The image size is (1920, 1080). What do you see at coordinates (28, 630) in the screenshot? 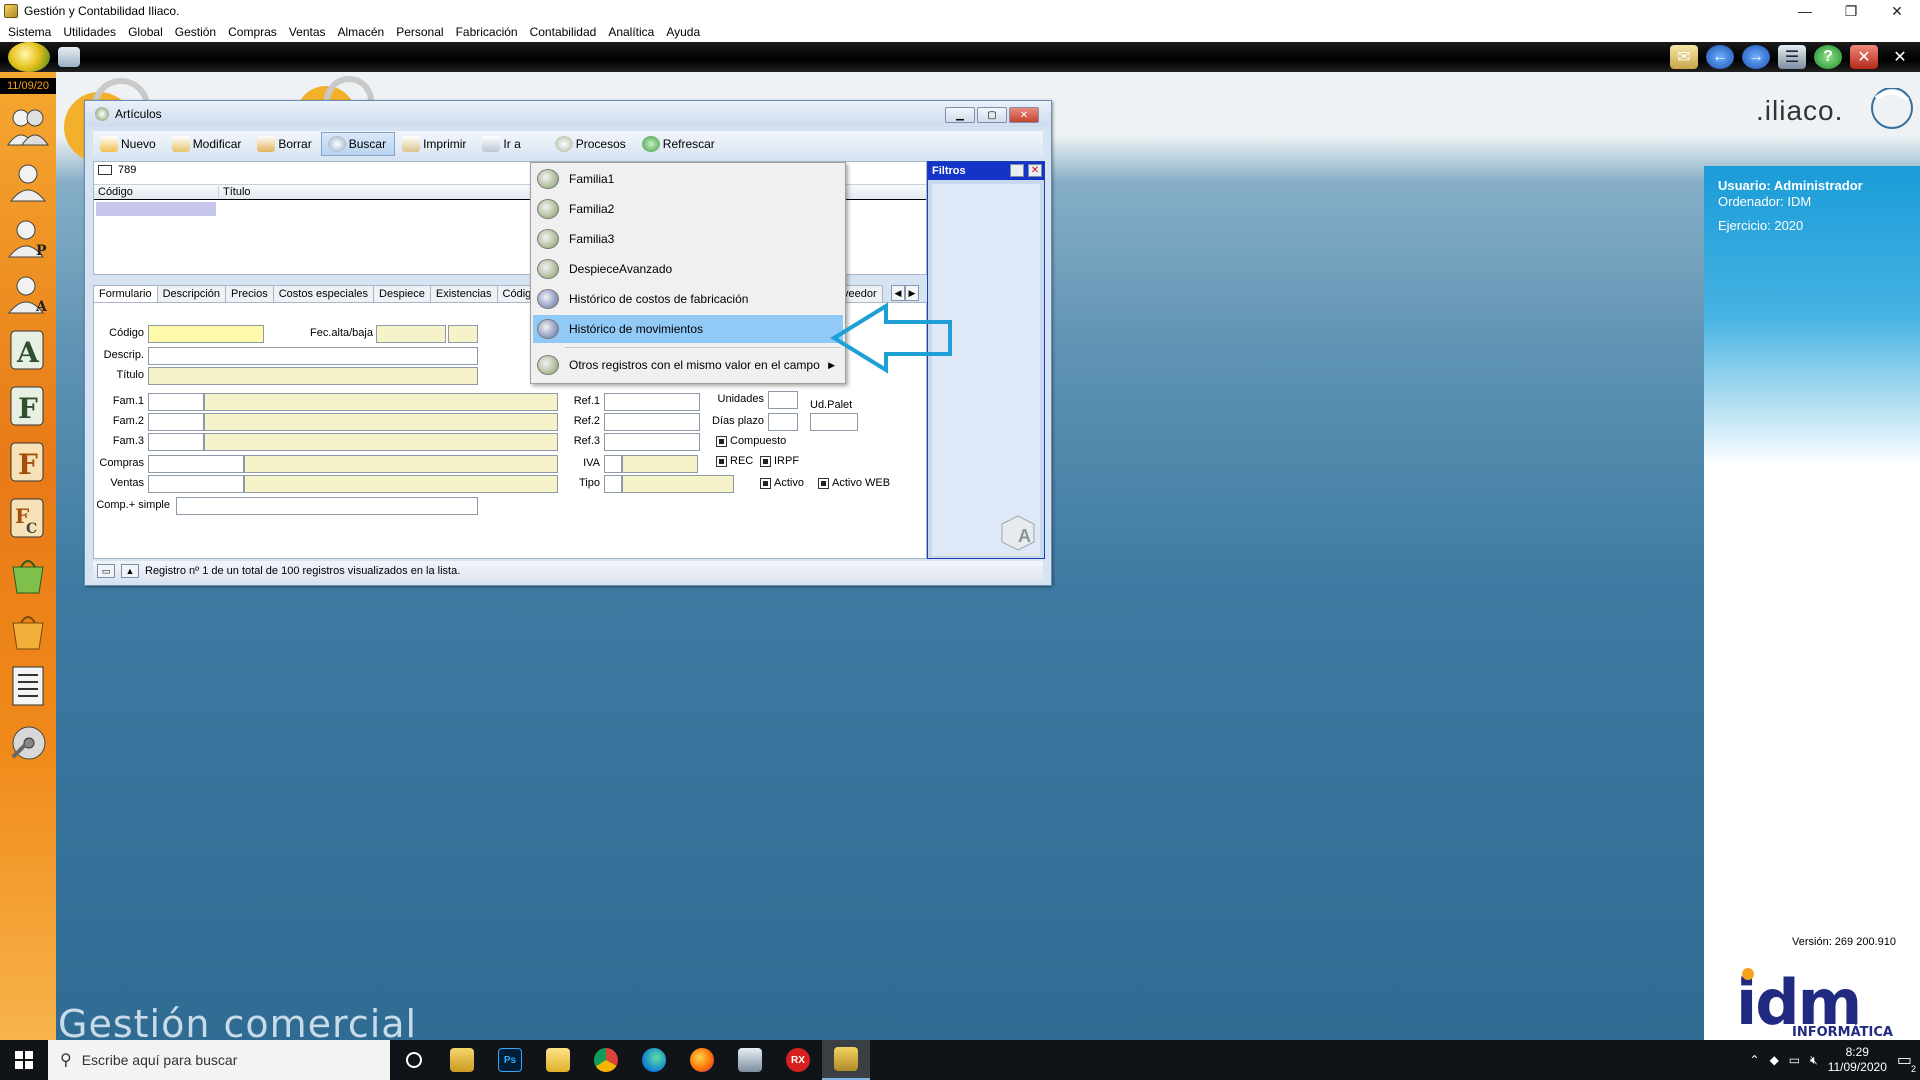
I see `orange-bag-icon` at bounding box center [28, 630].